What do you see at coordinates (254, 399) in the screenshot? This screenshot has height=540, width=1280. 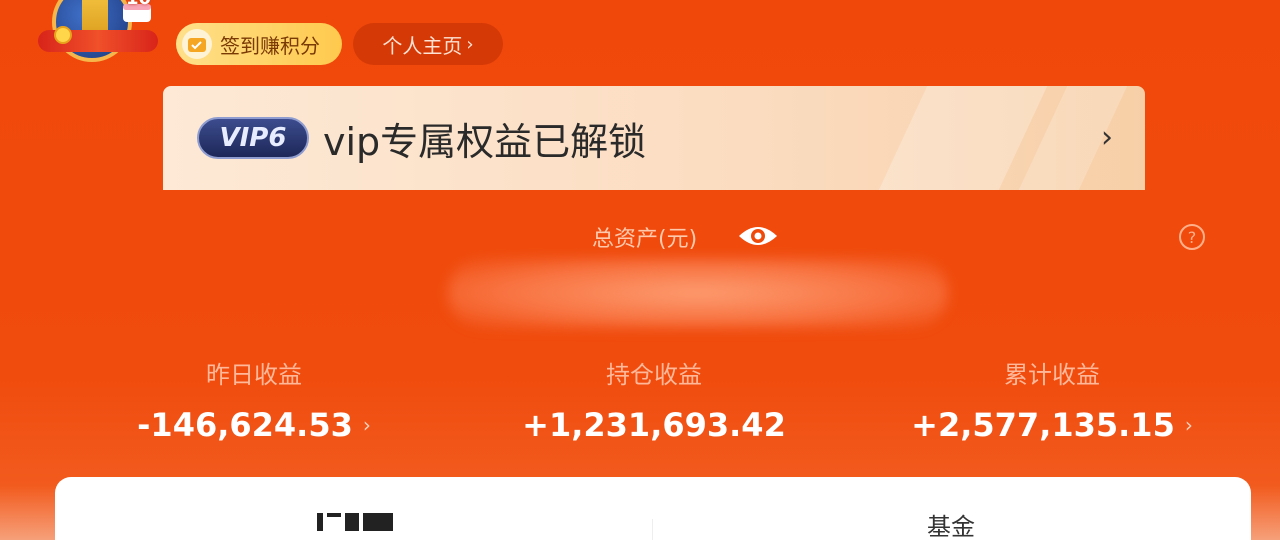 I see `yesterday-earnings: 昨日收益 -146,624.53 ›` at bounding box center [254, 399].